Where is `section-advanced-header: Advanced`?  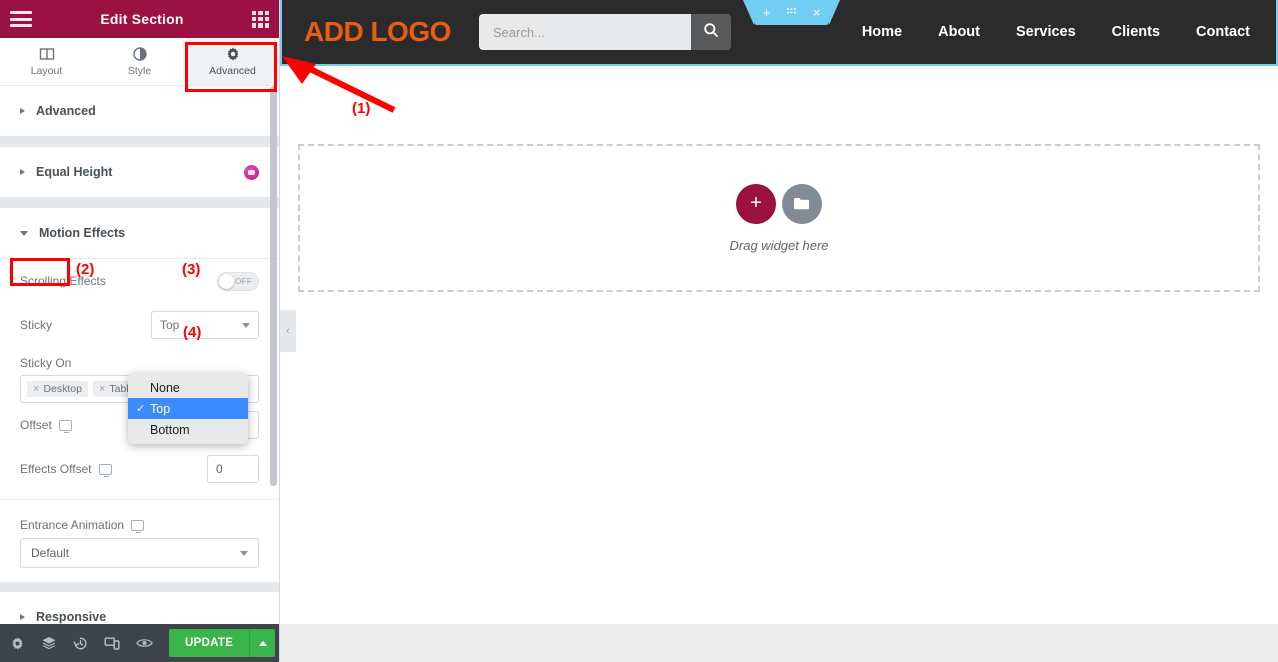 section-advanced-header: Advanced is located at coordinates (139, 111).